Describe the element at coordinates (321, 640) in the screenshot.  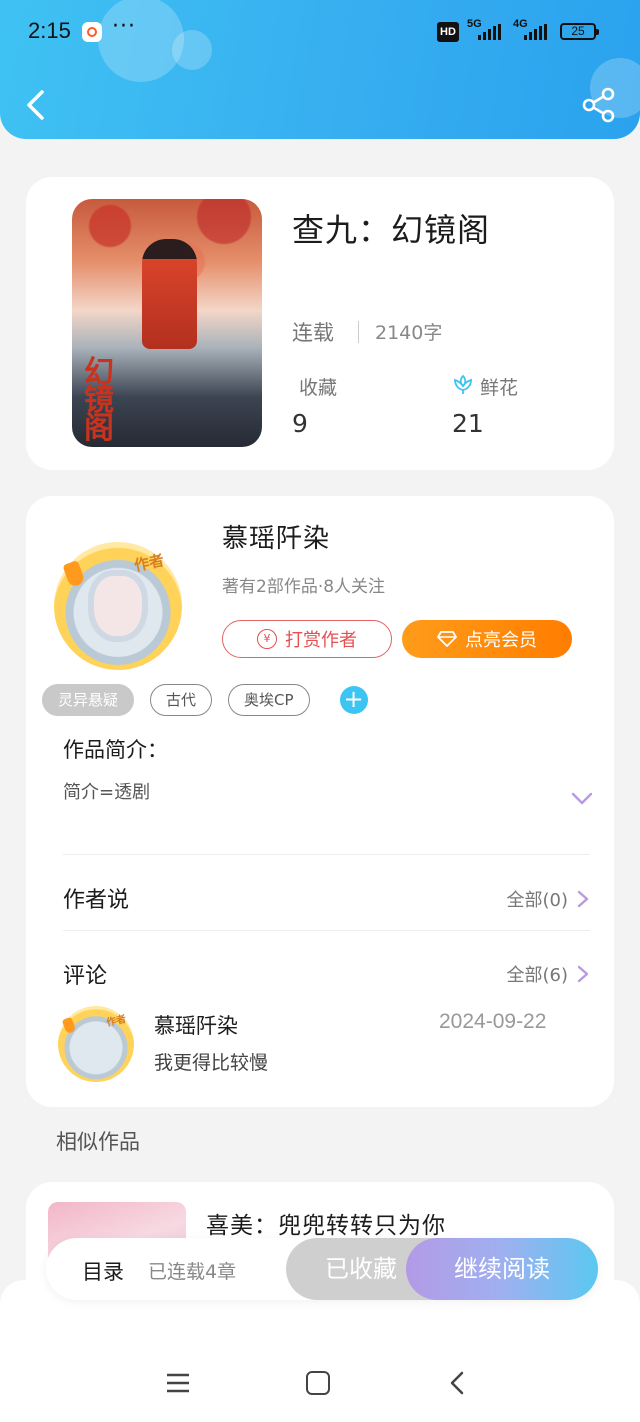
I see `tip-author-label: 打赏作者` at that location.